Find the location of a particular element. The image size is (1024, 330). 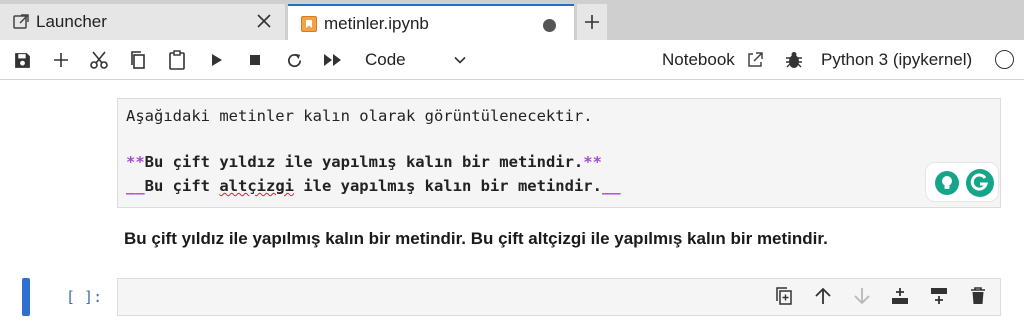

restart-button is located at coordinates (294, 60).